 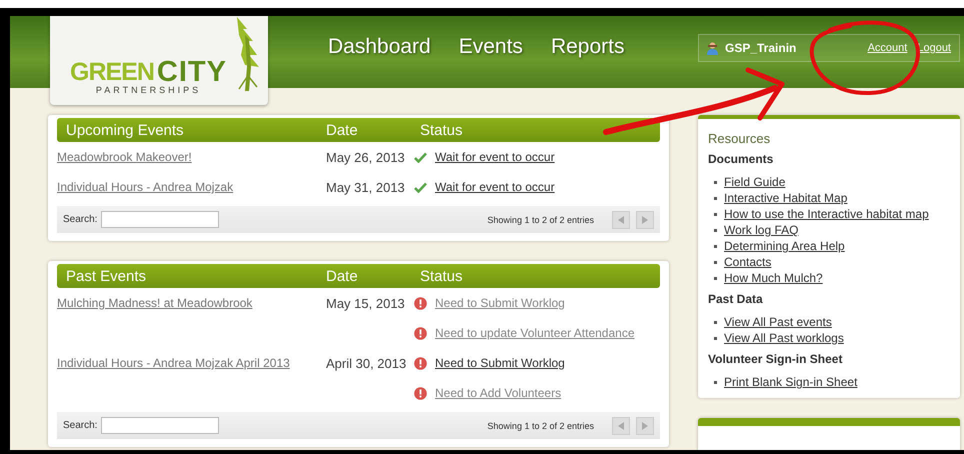 What do you see at coordinates (826, 214) in the screenshot?
I see `resource-link: How to use the Interactive habitat map` at bounding box center [826, 214].